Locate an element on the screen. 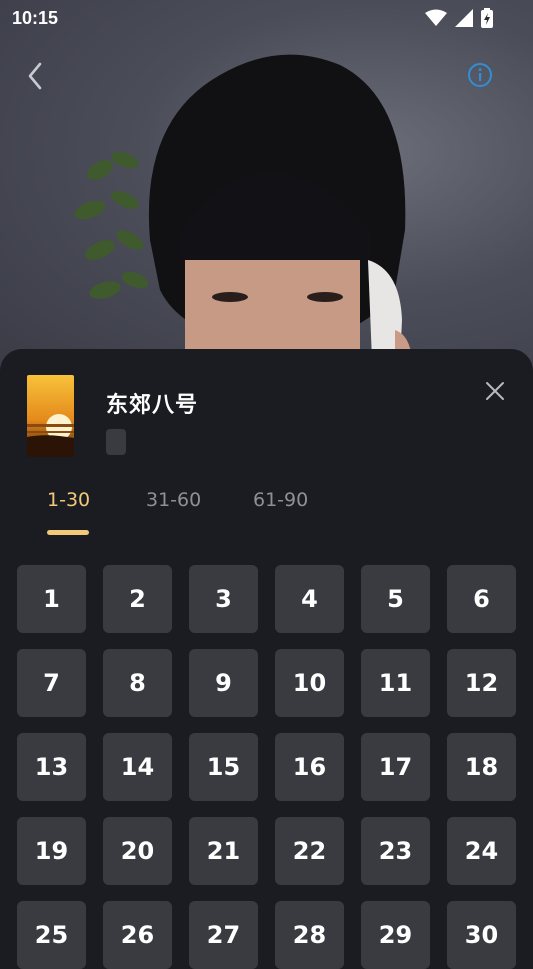 Image resolution: width=533 pixels, height=969 pixels. episode-button: 25 is located at coordinates (51, 935).